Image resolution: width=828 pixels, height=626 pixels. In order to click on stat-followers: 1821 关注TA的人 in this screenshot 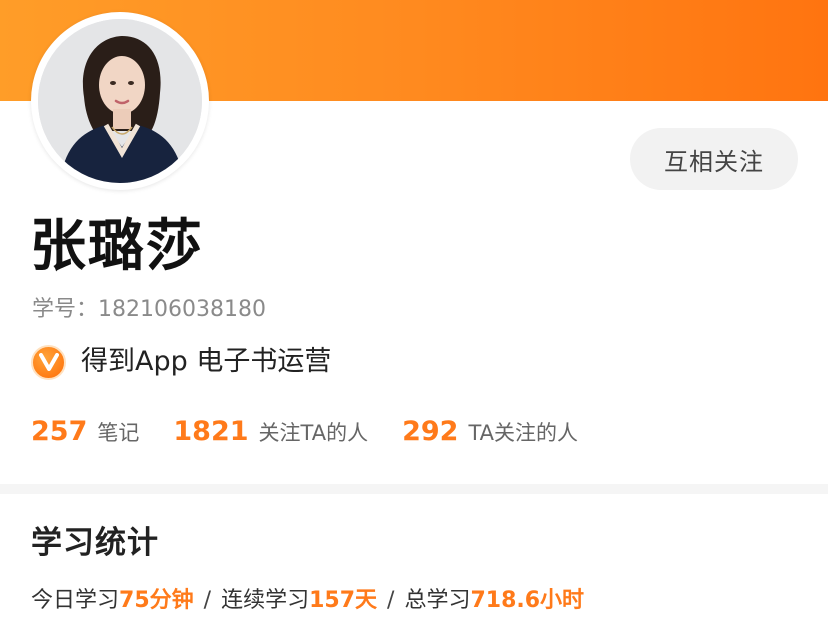, I will do `click(270, 431)`.